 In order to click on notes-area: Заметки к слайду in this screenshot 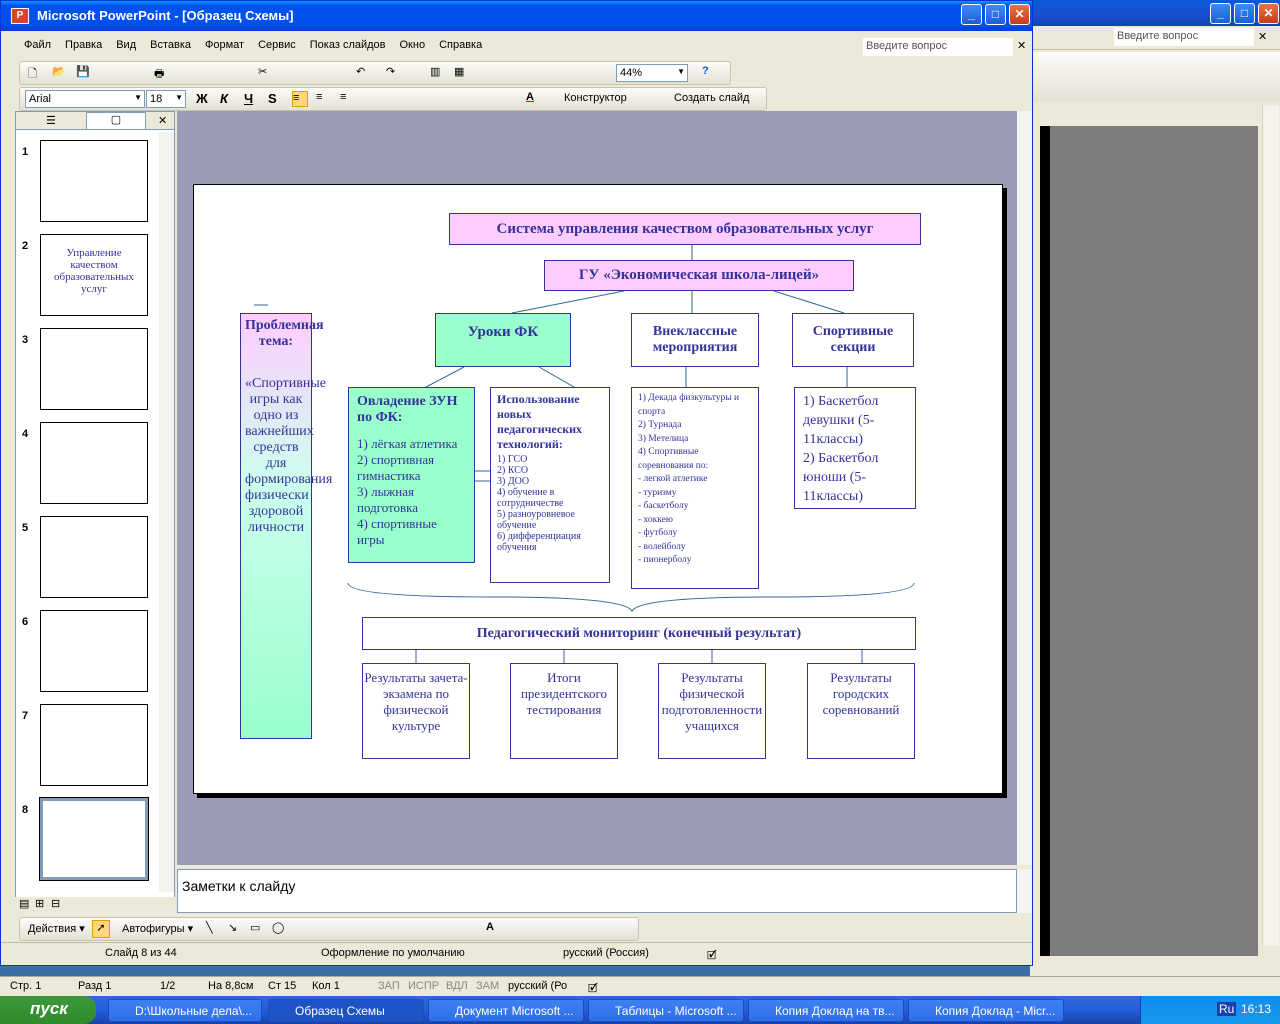, I will do `click(597, 891)`.